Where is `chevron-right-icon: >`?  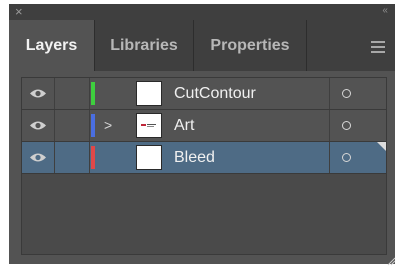
chevron-right-icon: > is located at coordinates (108, 125).